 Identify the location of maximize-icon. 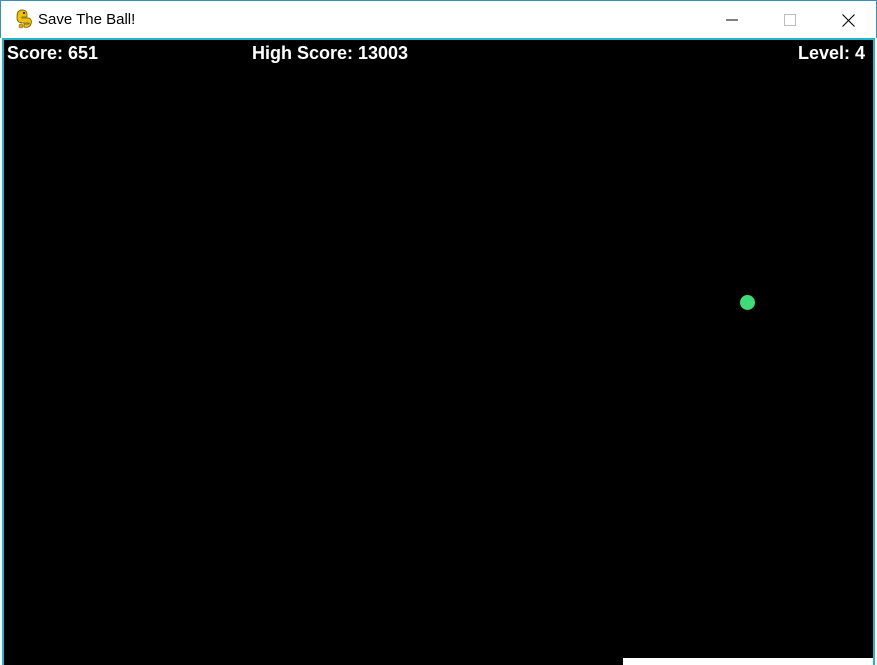
(790, 20).